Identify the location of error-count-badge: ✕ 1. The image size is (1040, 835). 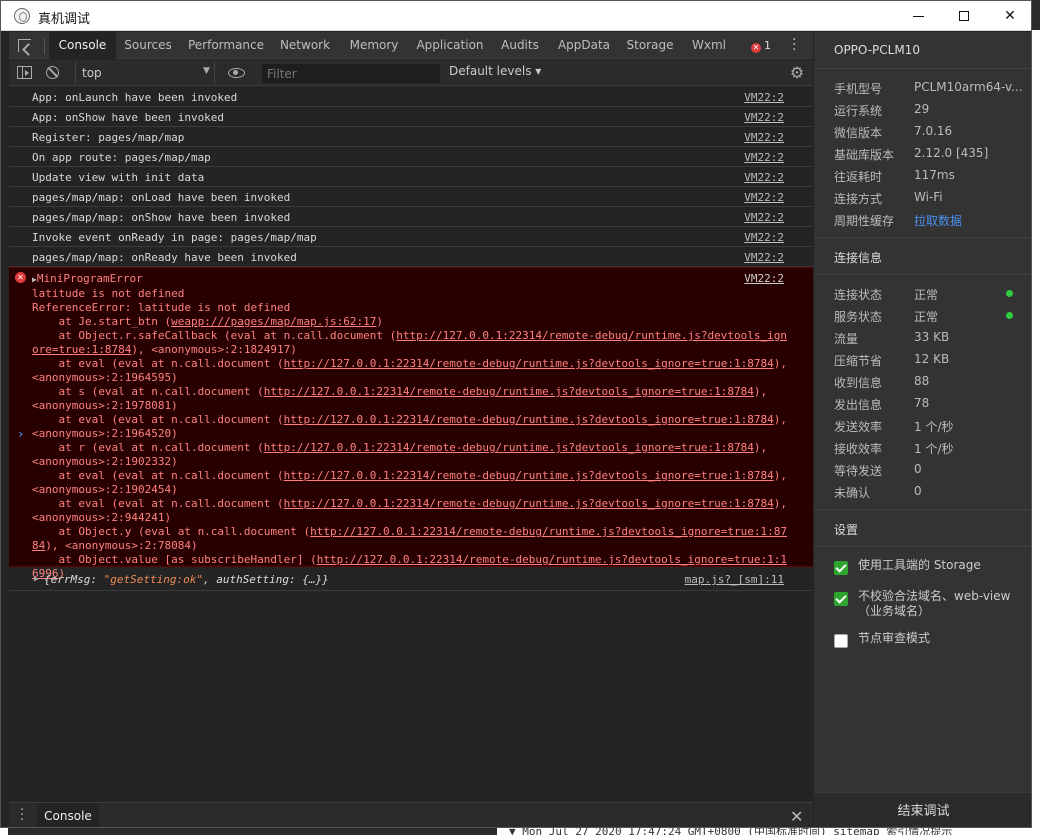
(761, 45).